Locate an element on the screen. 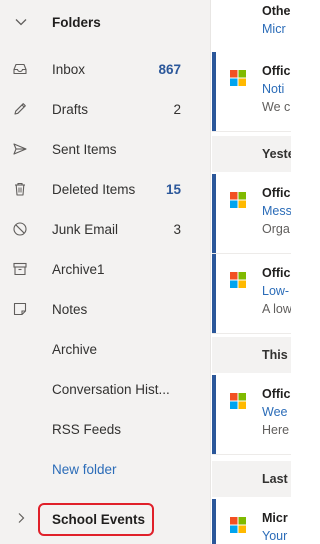  folder-label: Deleted Items is located at coordinates (94, 189).